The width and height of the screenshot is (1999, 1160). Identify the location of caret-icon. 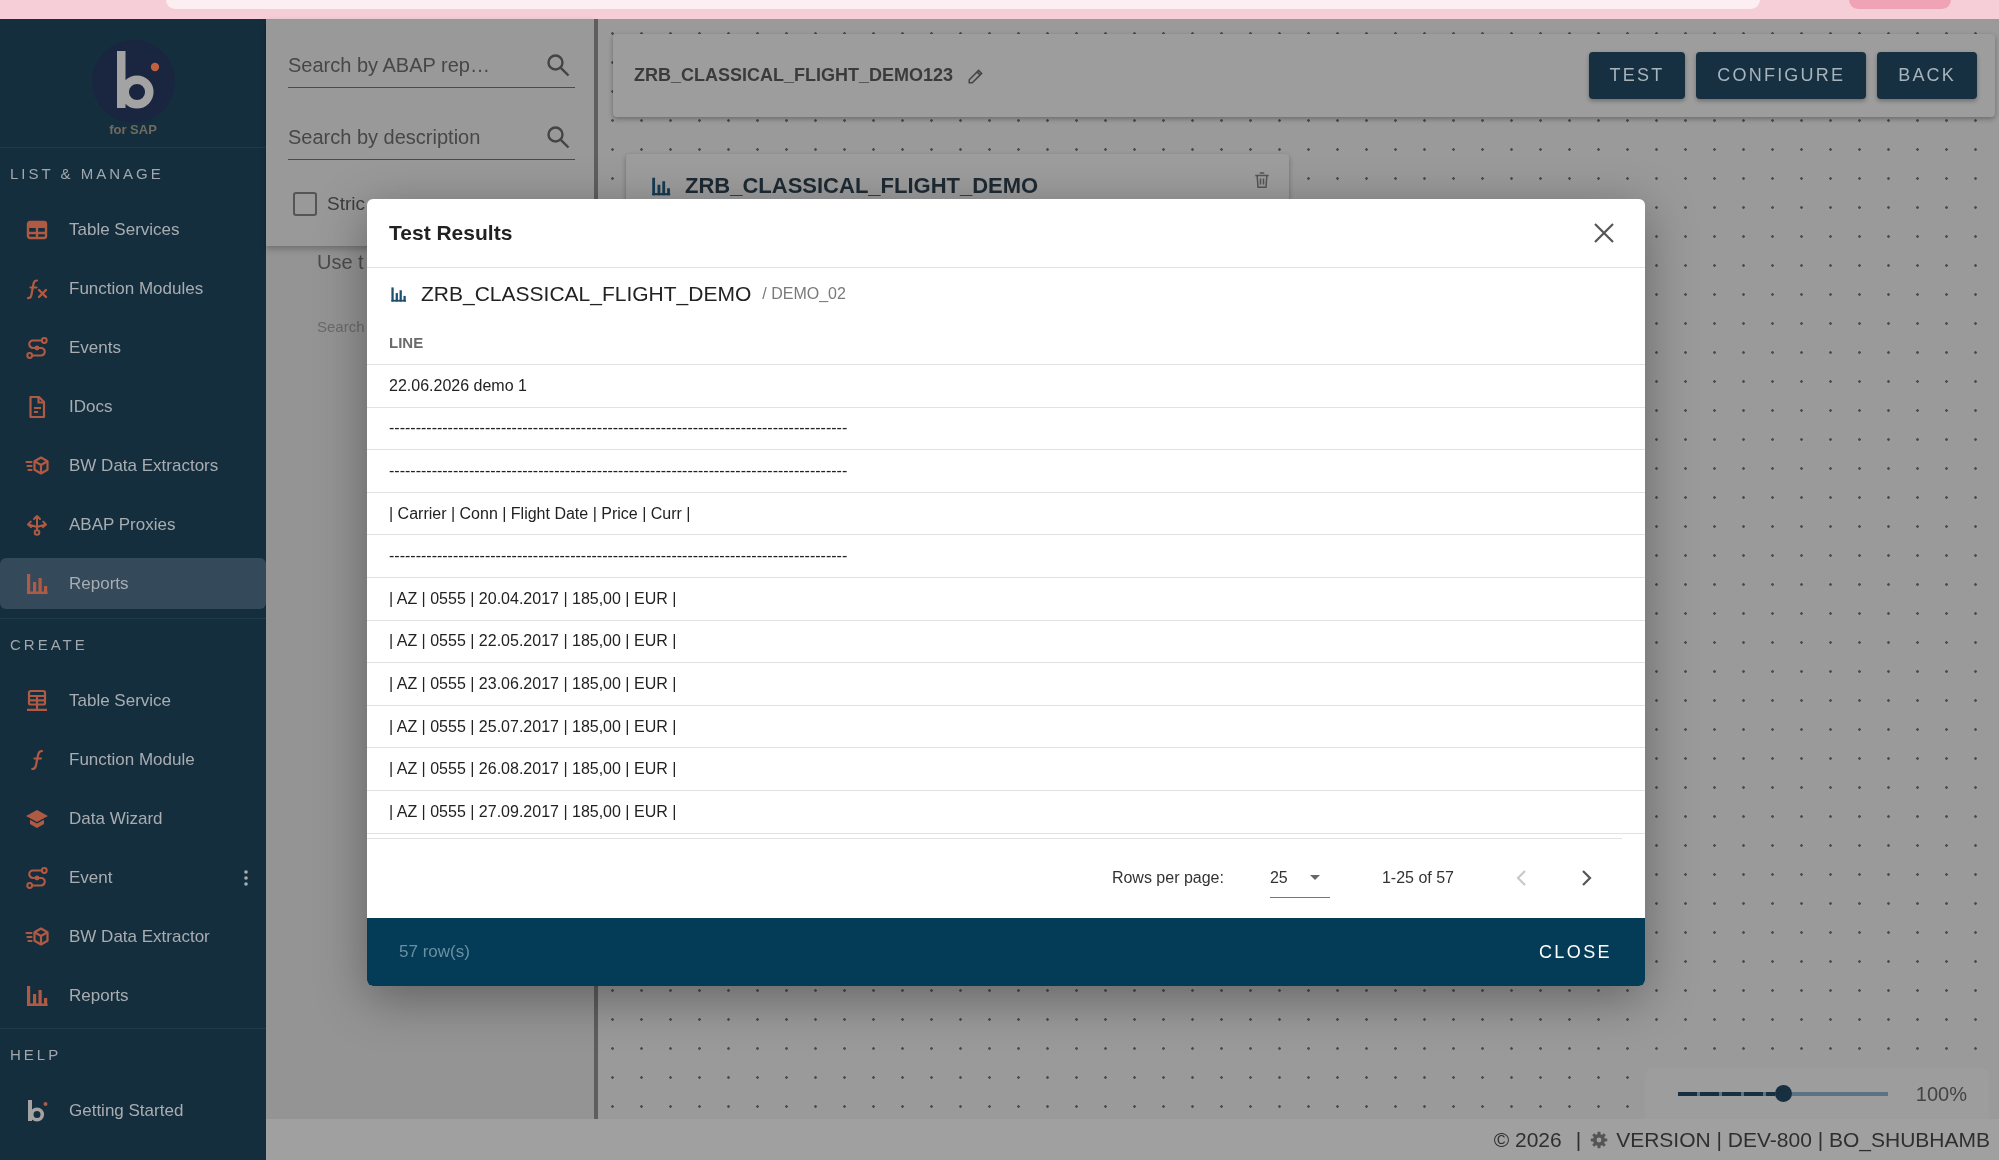
(1314, 878).